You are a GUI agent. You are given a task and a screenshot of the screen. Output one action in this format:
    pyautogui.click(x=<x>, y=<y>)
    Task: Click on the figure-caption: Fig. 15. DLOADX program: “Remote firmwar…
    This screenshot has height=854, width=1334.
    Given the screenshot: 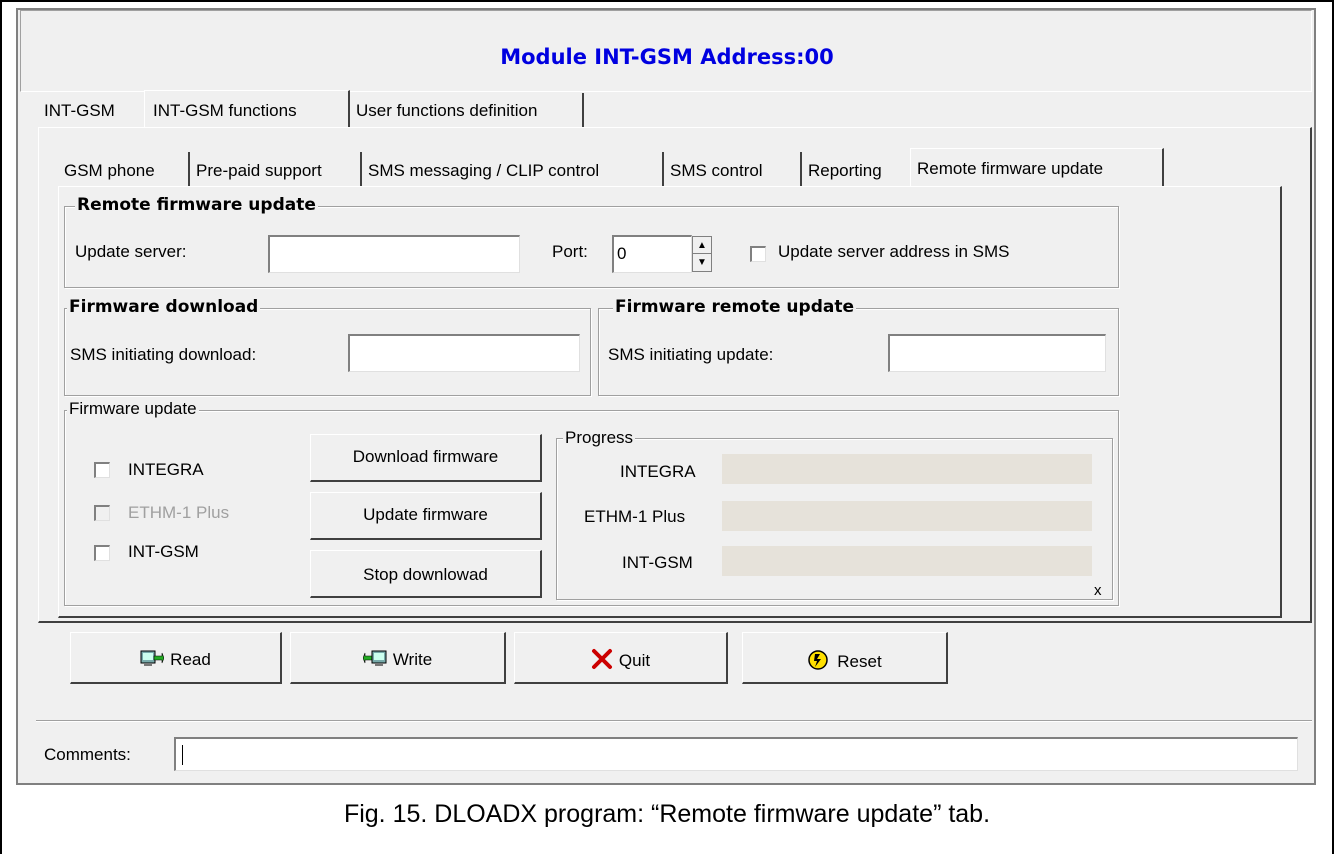 What is the action you would take?
    pyautogui.click(x=667, y=814)
    